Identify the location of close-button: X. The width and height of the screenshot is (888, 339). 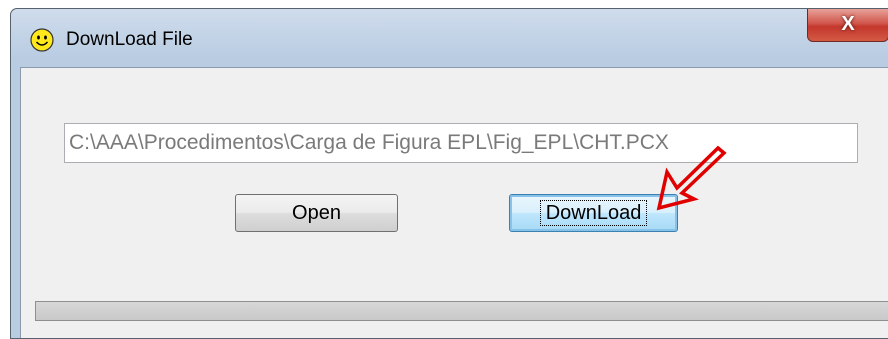
(847, 25).